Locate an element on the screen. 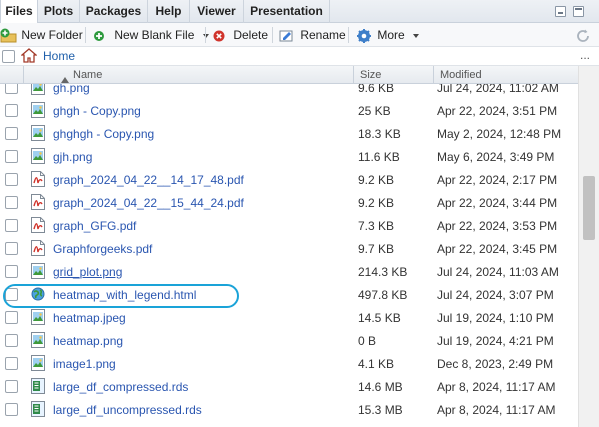  file-modified: Apr 22, 2024, 3:44 PM is located at coordinates (497, 203).